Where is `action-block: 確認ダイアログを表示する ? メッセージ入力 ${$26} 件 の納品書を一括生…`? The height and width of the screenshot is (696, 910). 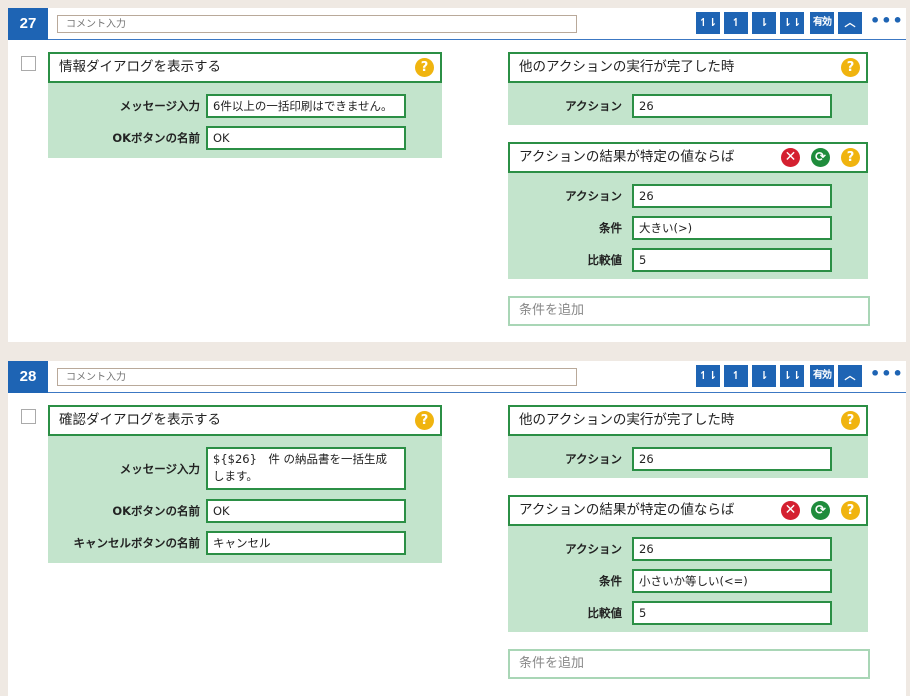
action-block: 確認ダイアログを表示する ? メッセージ入力 ${$26} 件 の納品書を一括生… is located at coordinates (245, 484).